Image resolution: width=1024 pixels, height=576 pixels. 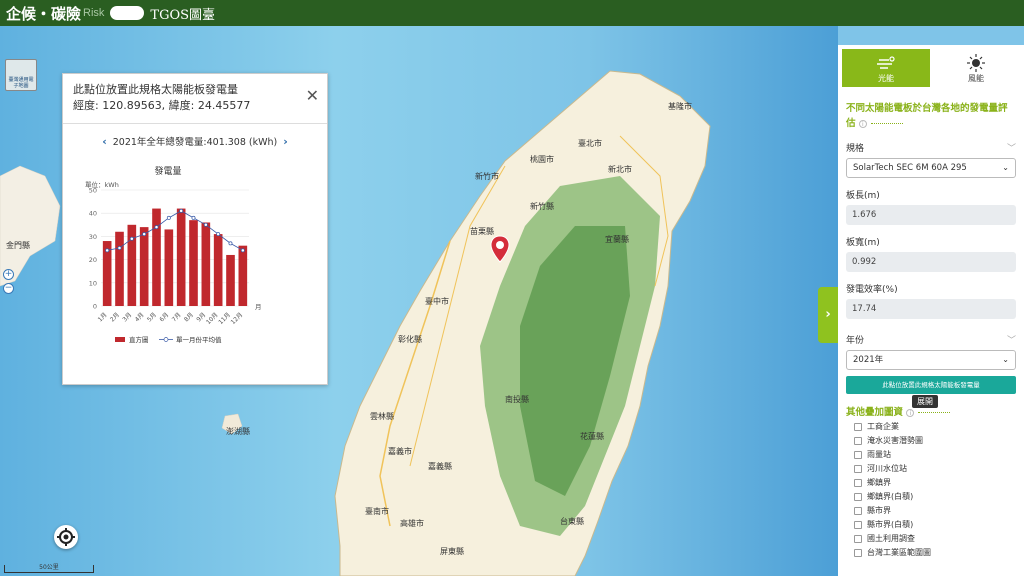 I want to click on legend-label: 直方圖, so click(x=139, y=339).